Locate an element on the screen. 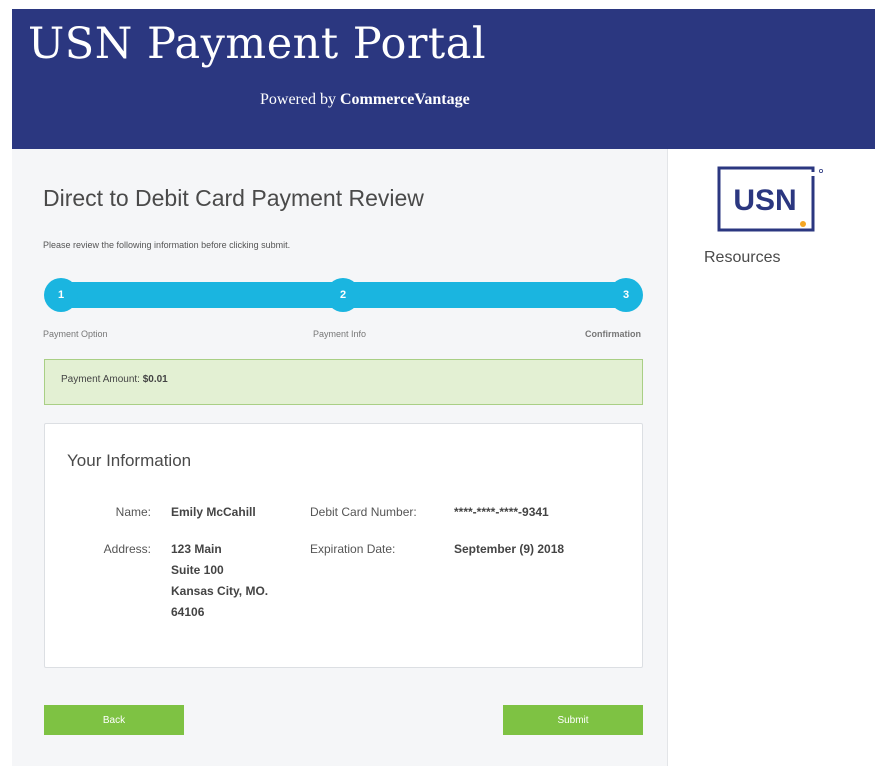 The height and width of the screenshot is (766, 875). info-card-title: Your Information is located at coordinates (129, 460).